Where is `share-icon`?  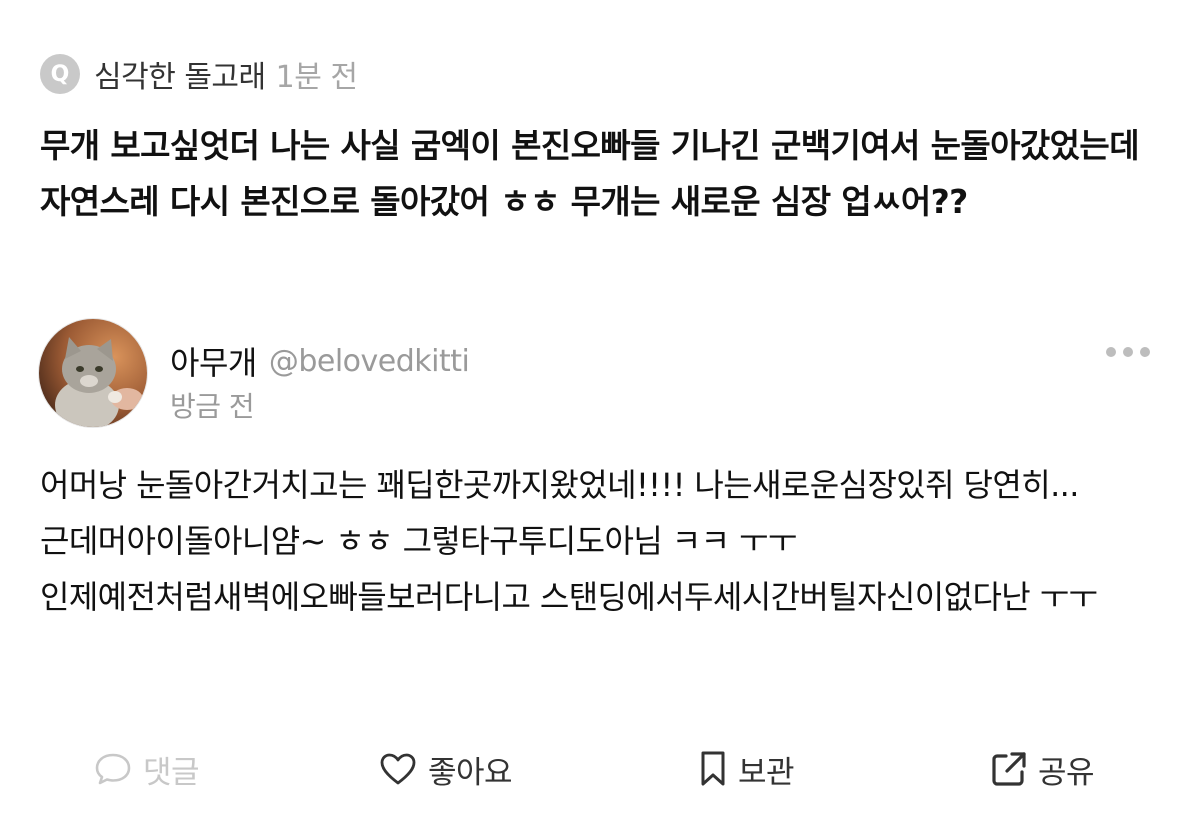 share-icon is located at coordinates (1009, 769).